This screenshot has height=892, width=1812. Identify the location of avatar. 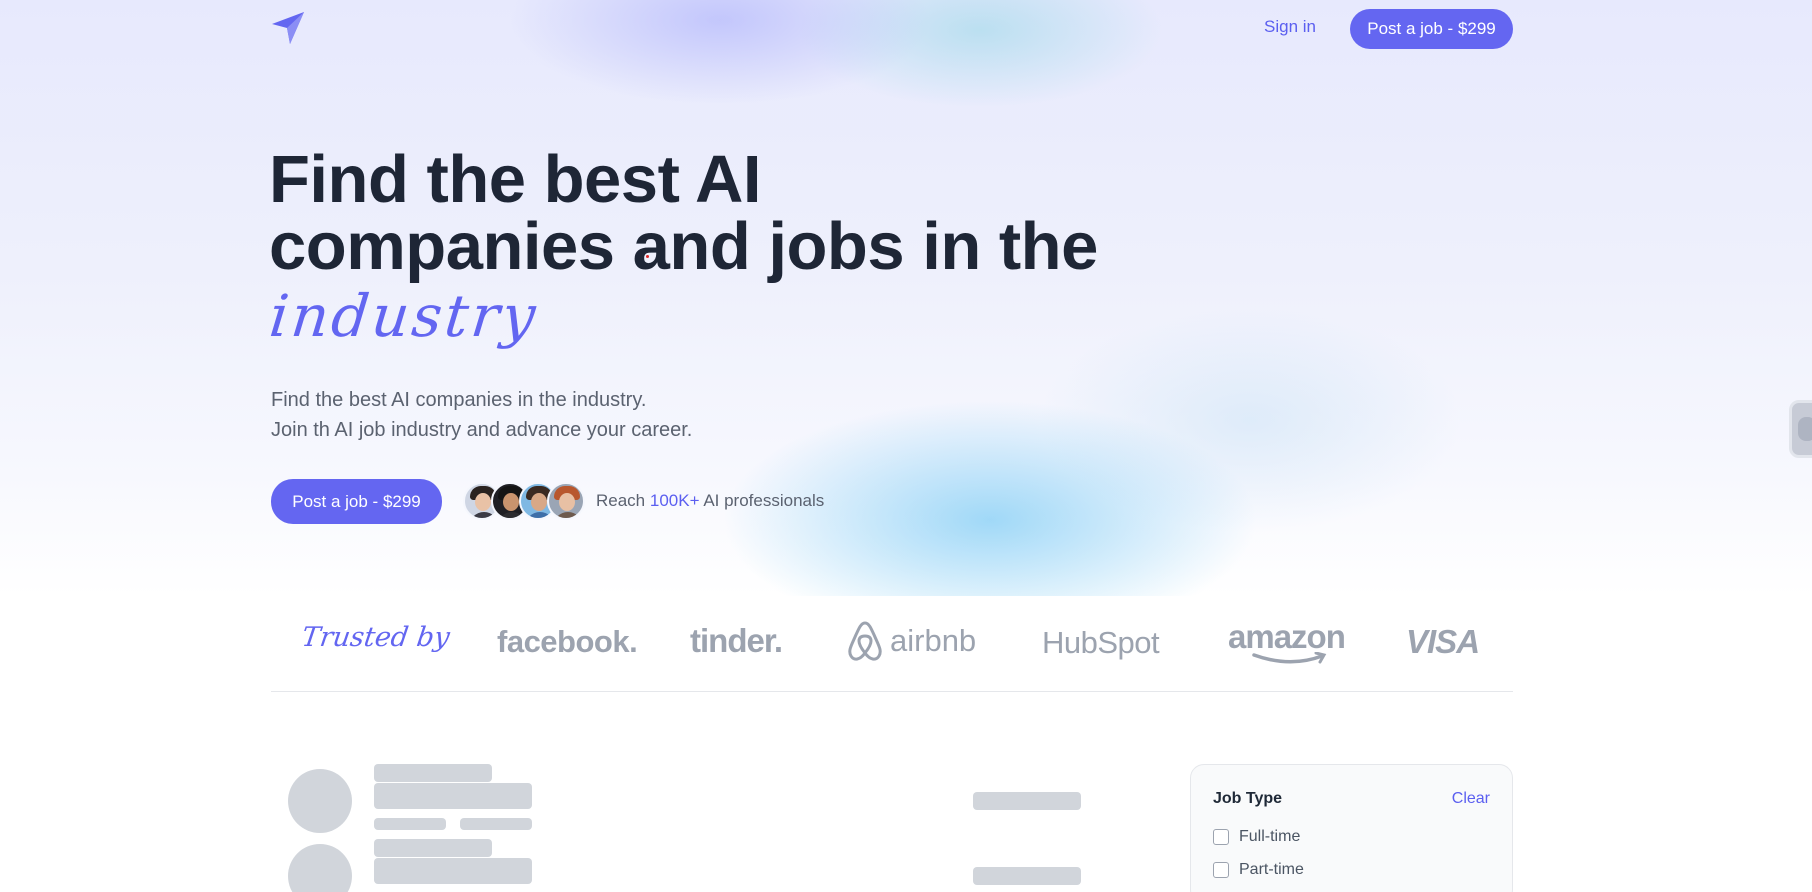
(566, 501).